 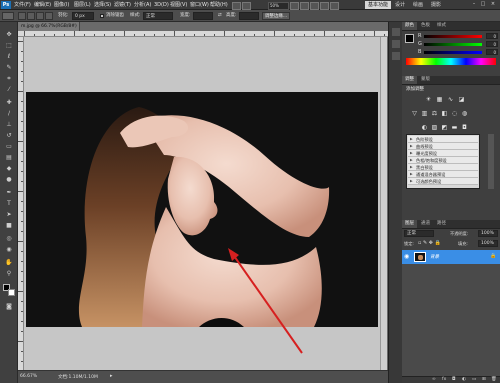 I want to click on rect-marquee-icon: ⬚, so click(x=9, y=46).